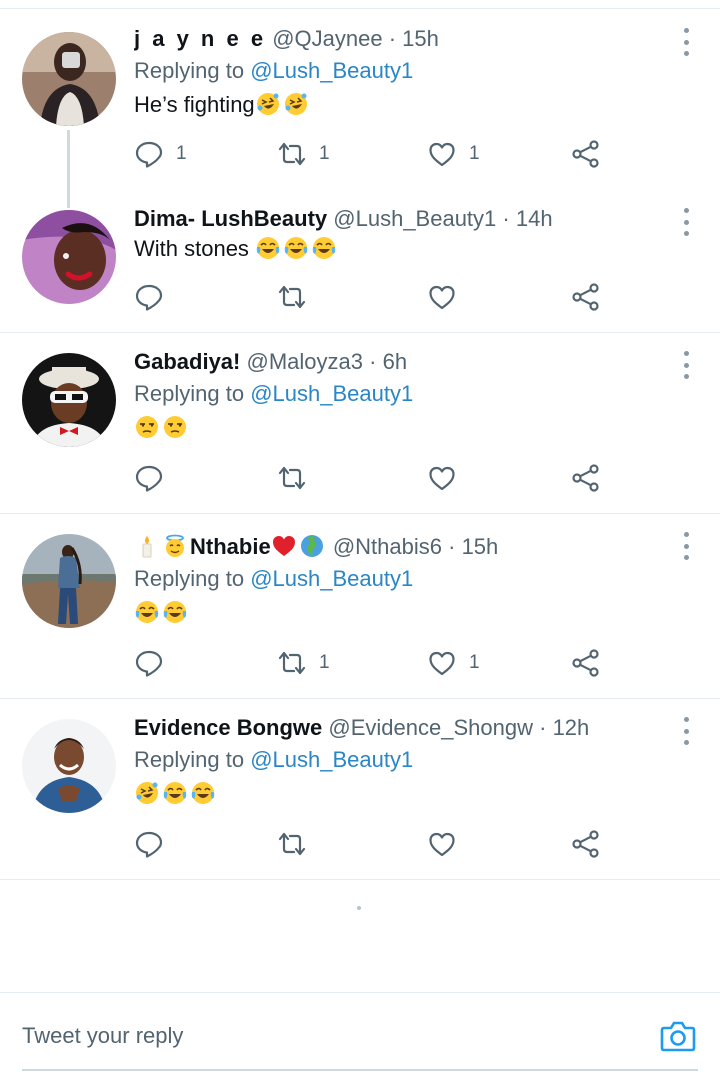 The image size is (720, 1080). What do you see at coordinates (360, 8) in the screenshot?
I see `top-divider` at bounding box center [360, 8].